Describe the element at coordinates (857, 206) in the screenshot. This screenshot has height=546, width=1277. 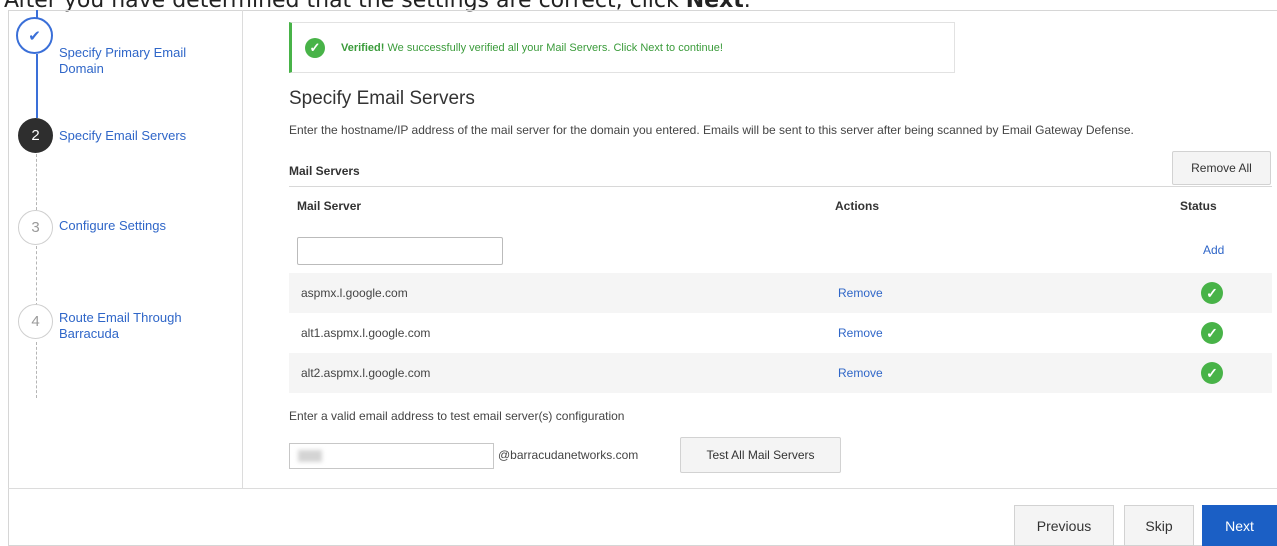
I see `column-header-actions: Actions` at that location.